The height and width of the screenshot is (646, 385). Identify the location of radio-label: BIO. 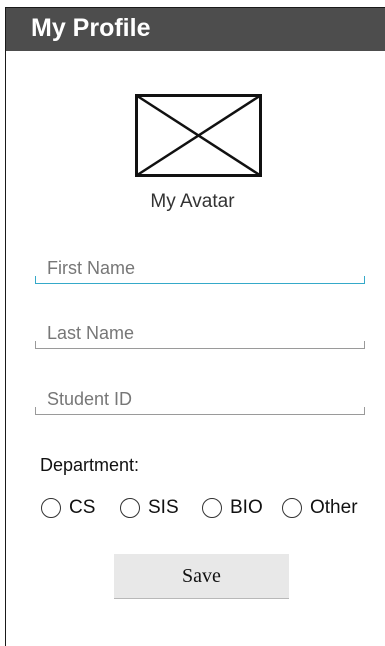
(246, 507).